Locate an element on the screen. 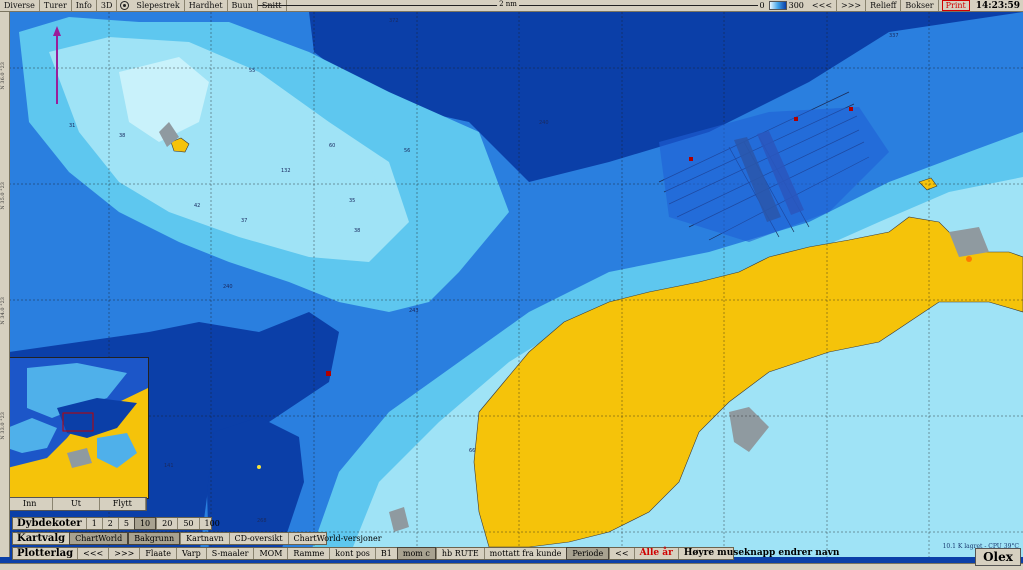  kartvalg-label: Kartvalg is located at coordinates (41, 538).